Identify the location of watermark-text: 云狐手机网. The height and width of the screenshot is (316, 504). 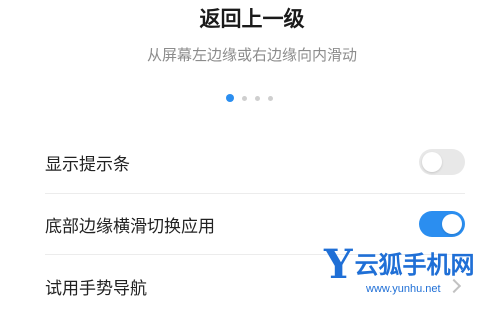
(414, 265).